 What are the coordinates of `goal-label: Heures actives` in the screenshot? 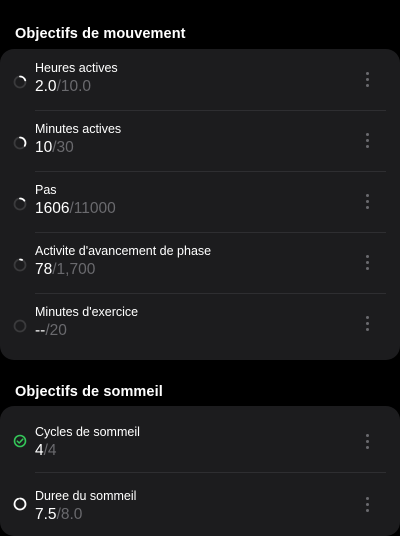 It's located at (76, 68).